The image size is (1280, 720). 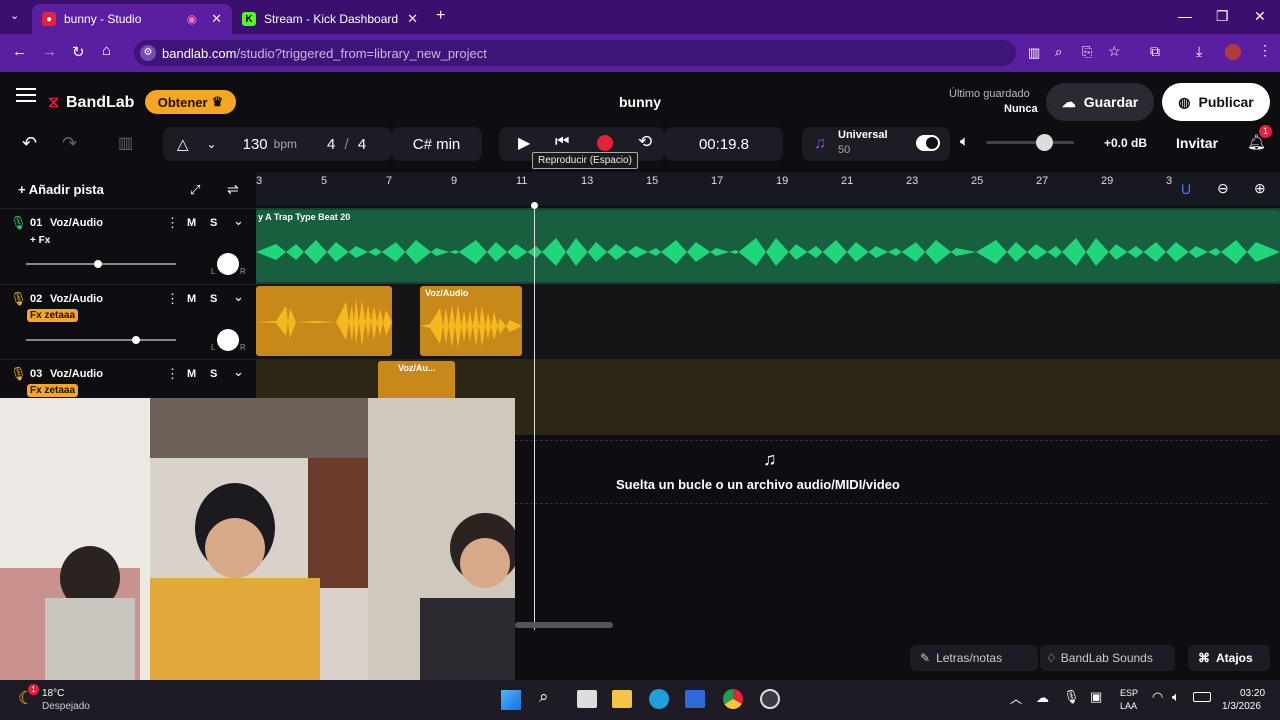 I want to click on zoom-icon: ⌕, so click(x=1058, y=52).